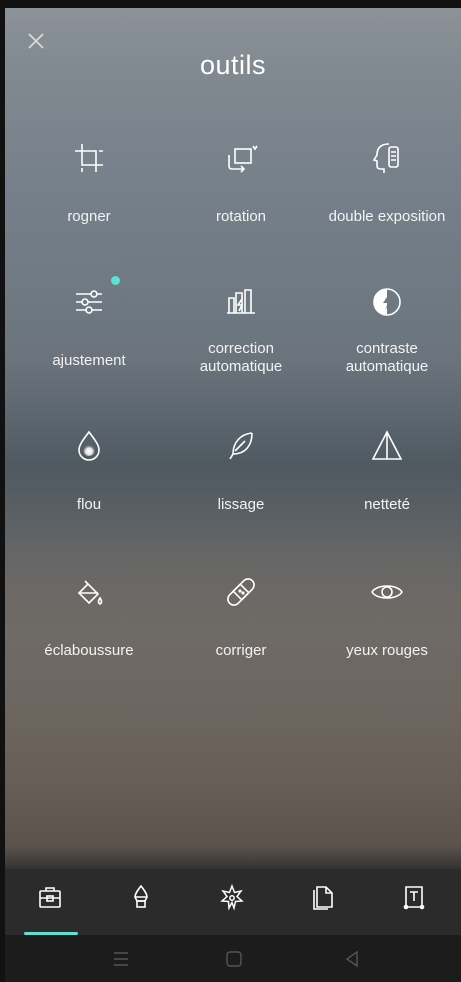 Image resolution: width=461 pixels, height=982 pixels. Describe the element at coordinates (387, 445) in the screenshot. I see `sharpen-triangle-icon` at that location.